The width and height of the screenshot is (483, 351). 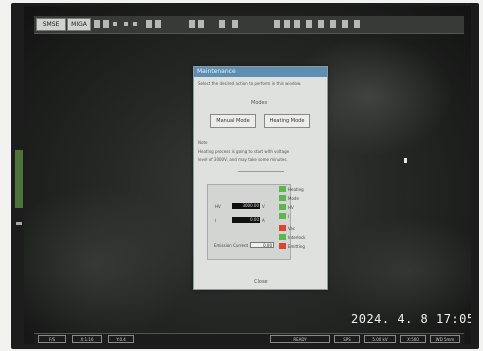 What do you see at coordinates (87, 339) in the screenshot?
I see `status-item: X:1.16` at bounding box center [87, 339].